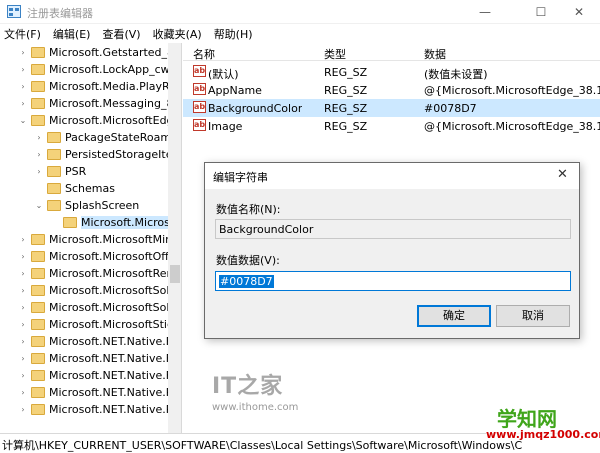 This screenshot has height=453, width=600. I want to click on tree-node: › PackageStateRoamin, so click(107, 137).